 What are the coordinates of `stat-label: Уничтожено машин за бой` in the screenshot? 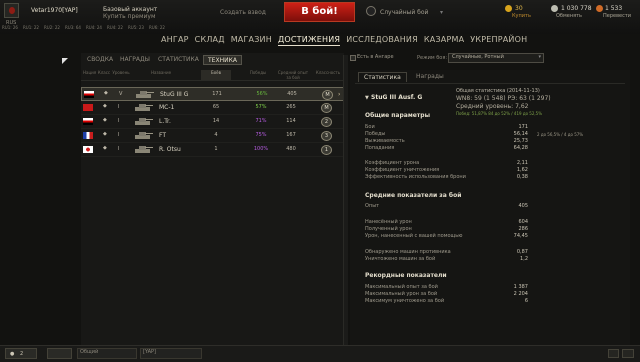 It's located at (400, 259).